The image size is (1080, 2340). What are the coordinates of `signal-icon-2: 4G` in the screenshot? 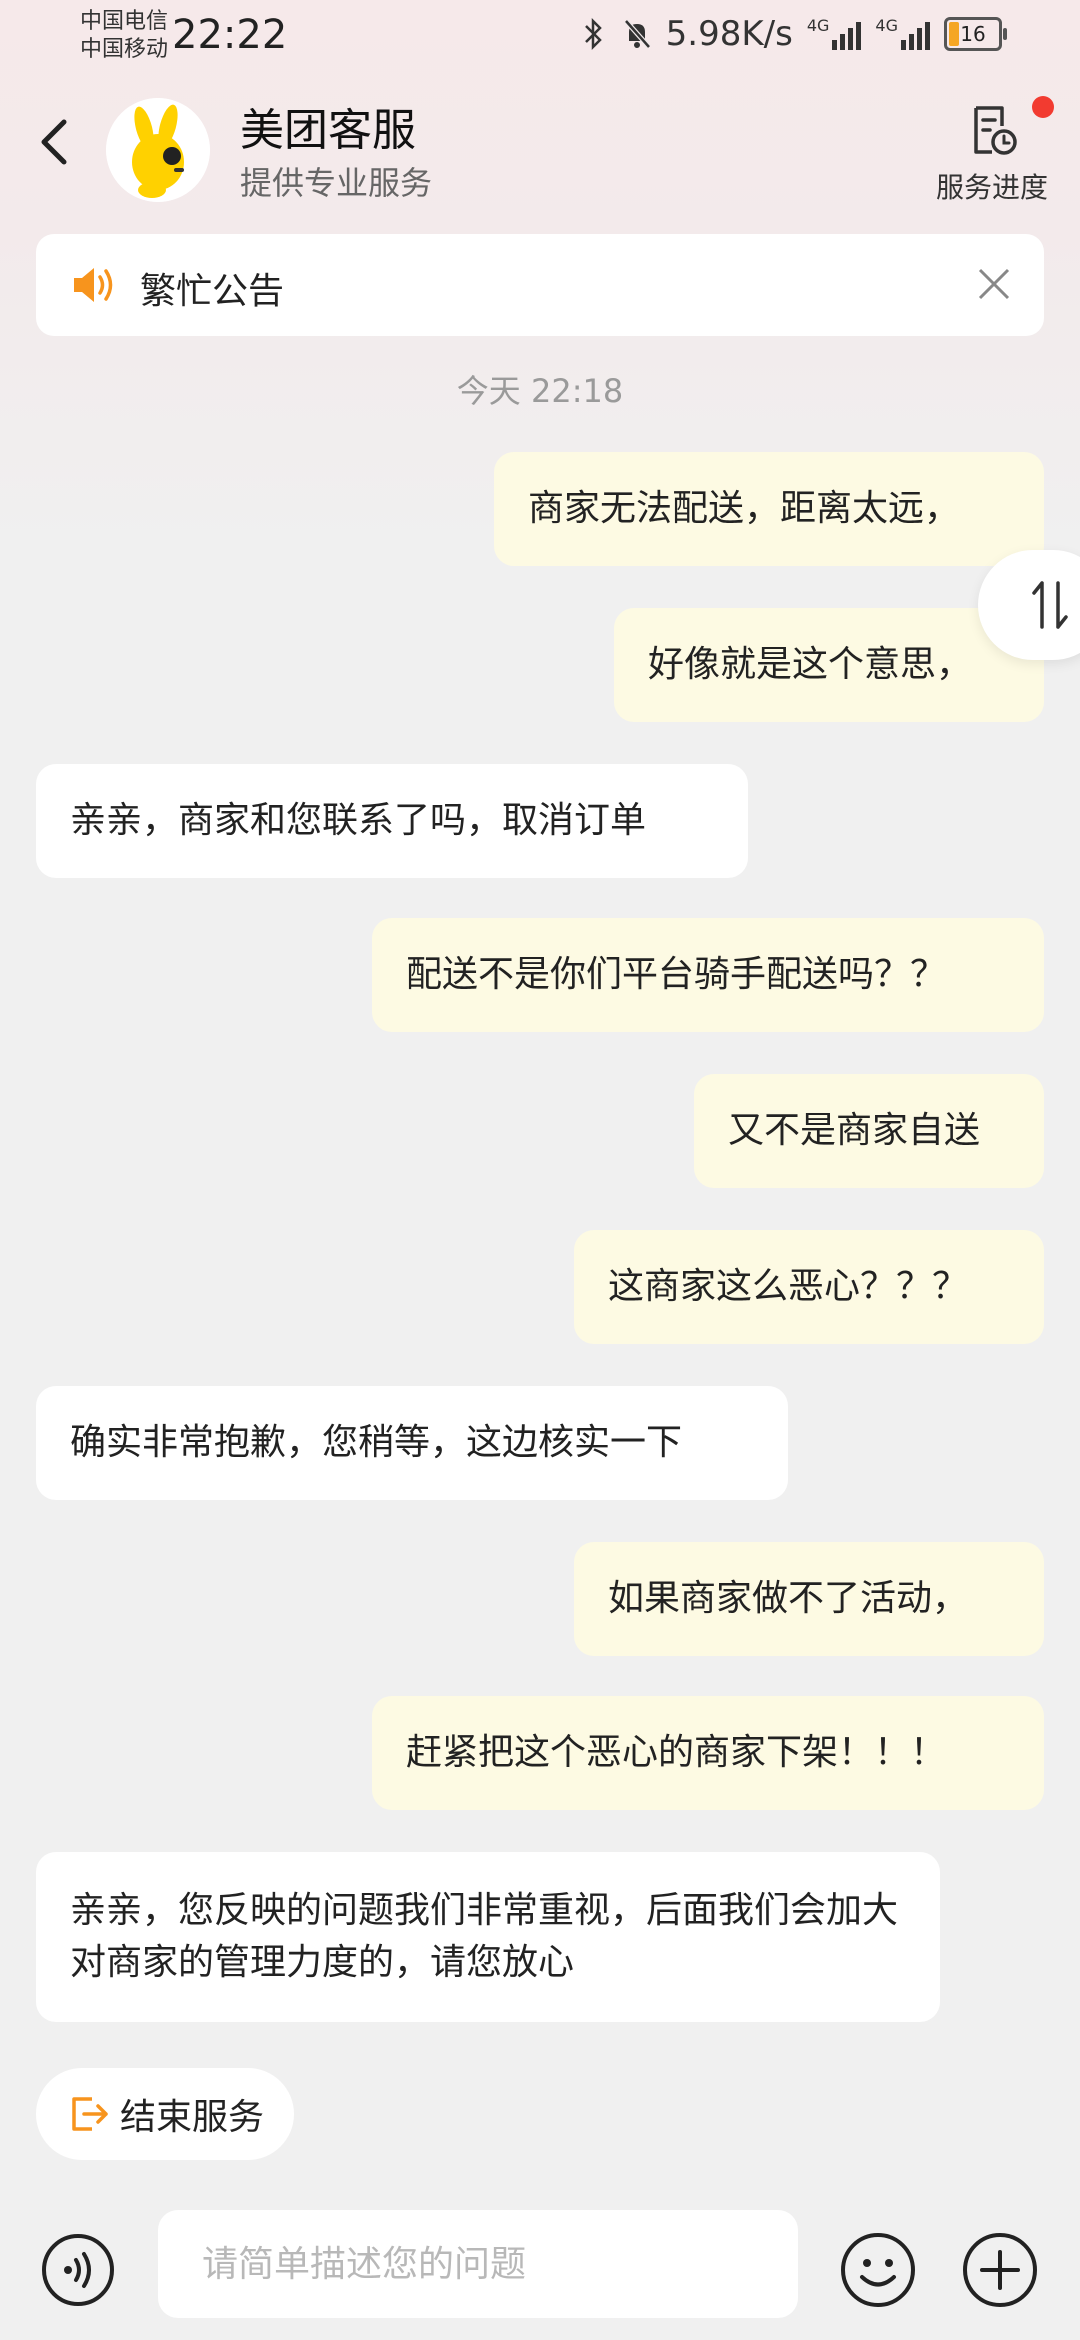 It's located at (902, 34).